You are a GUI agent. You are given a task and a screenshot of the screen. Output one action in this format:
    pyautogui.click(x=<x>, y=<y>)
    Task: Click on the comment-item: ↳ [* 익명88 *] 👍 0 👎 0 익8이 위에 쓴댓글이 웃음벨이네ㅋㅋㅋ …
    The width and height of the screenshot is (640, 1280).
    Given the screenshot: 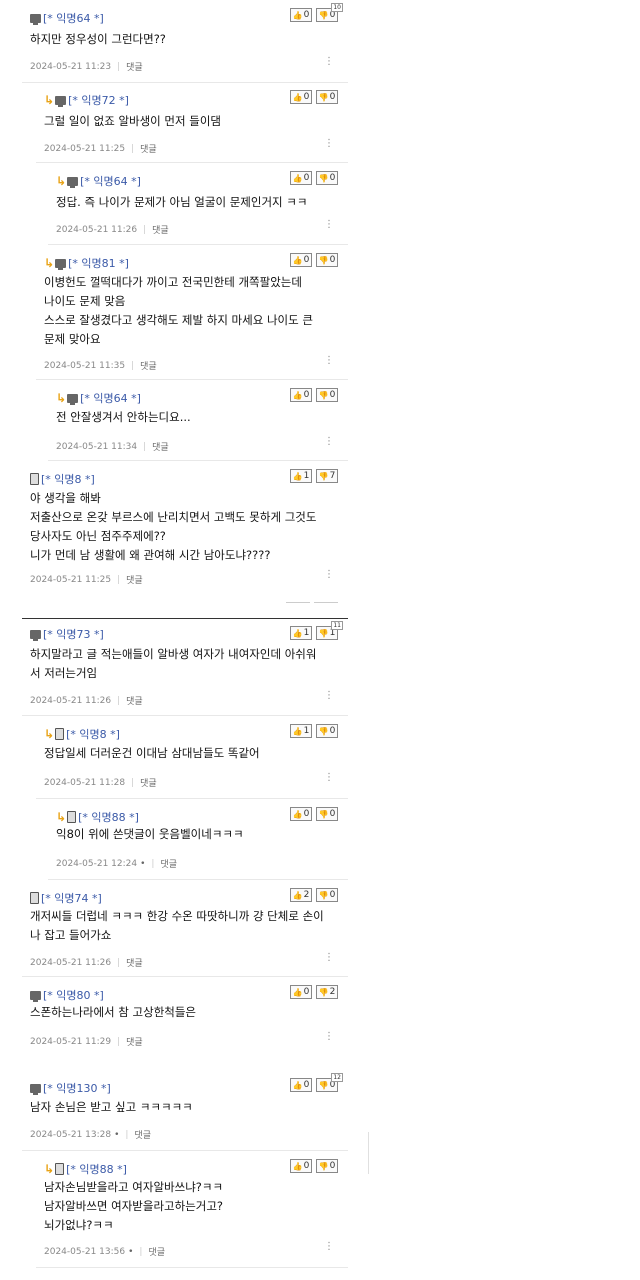 What is the action you would take?
    pyautogui.click(x=198, y=839)
    